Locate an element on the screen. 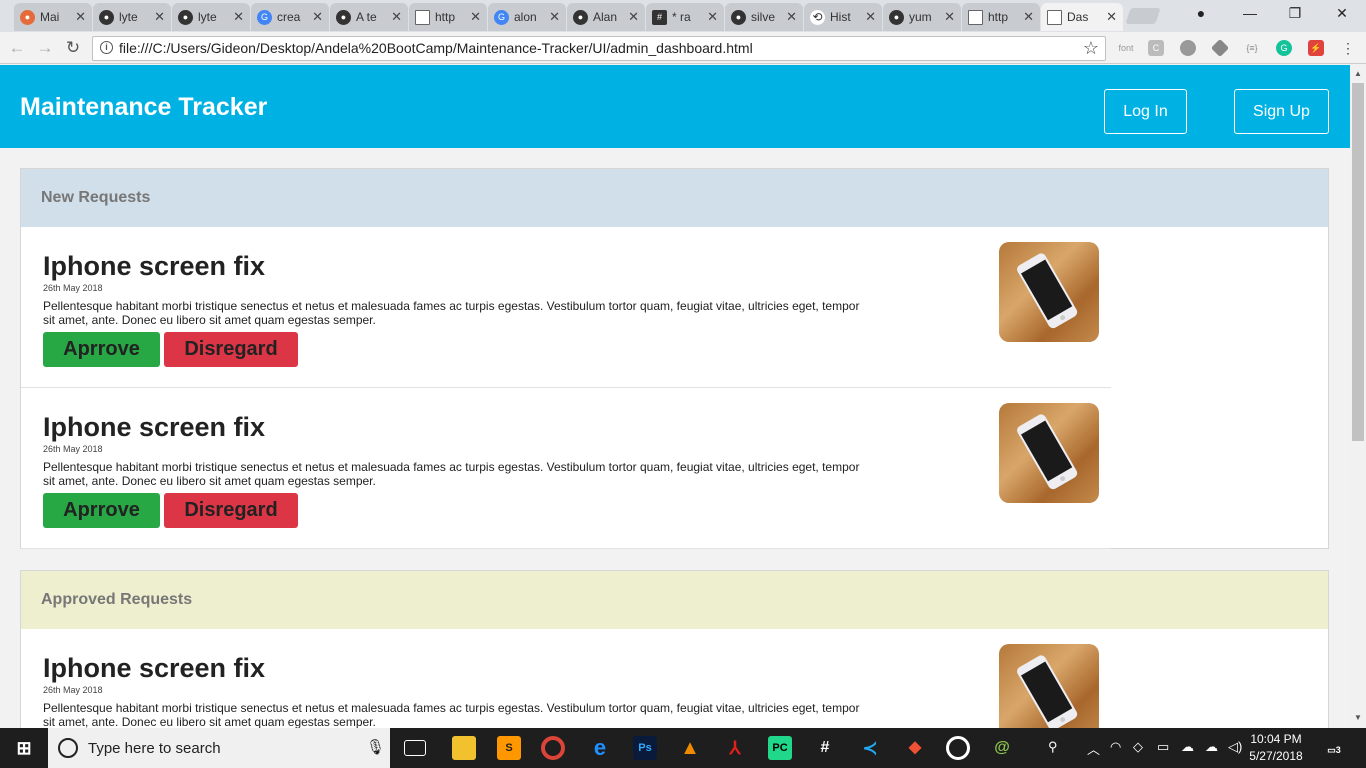 This screenshot has height=768, width=1366. photoshop-icon: Ps is located at coordinates (645, 748).